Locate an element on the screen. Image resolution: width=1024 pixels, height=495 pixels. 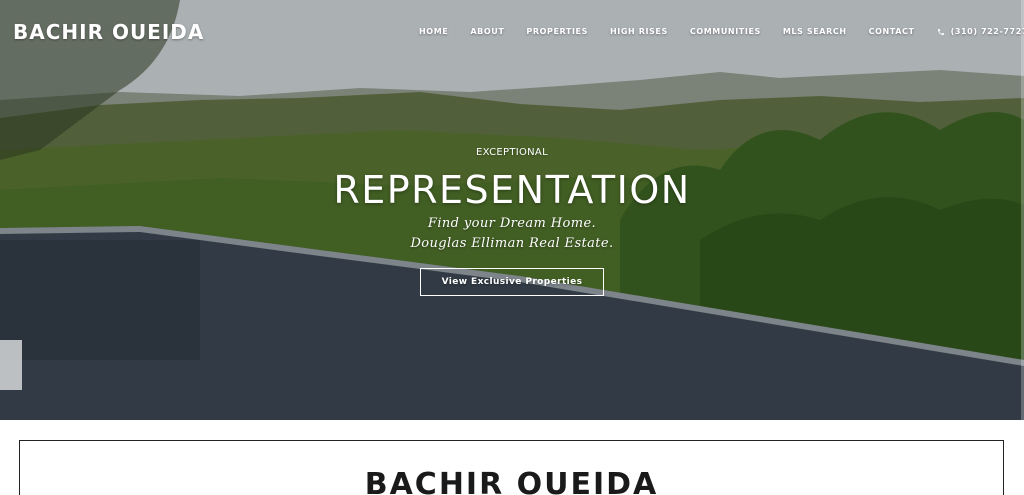
nav-item-mls-search: MLS SEARCH is located at coordinates (815, 31).